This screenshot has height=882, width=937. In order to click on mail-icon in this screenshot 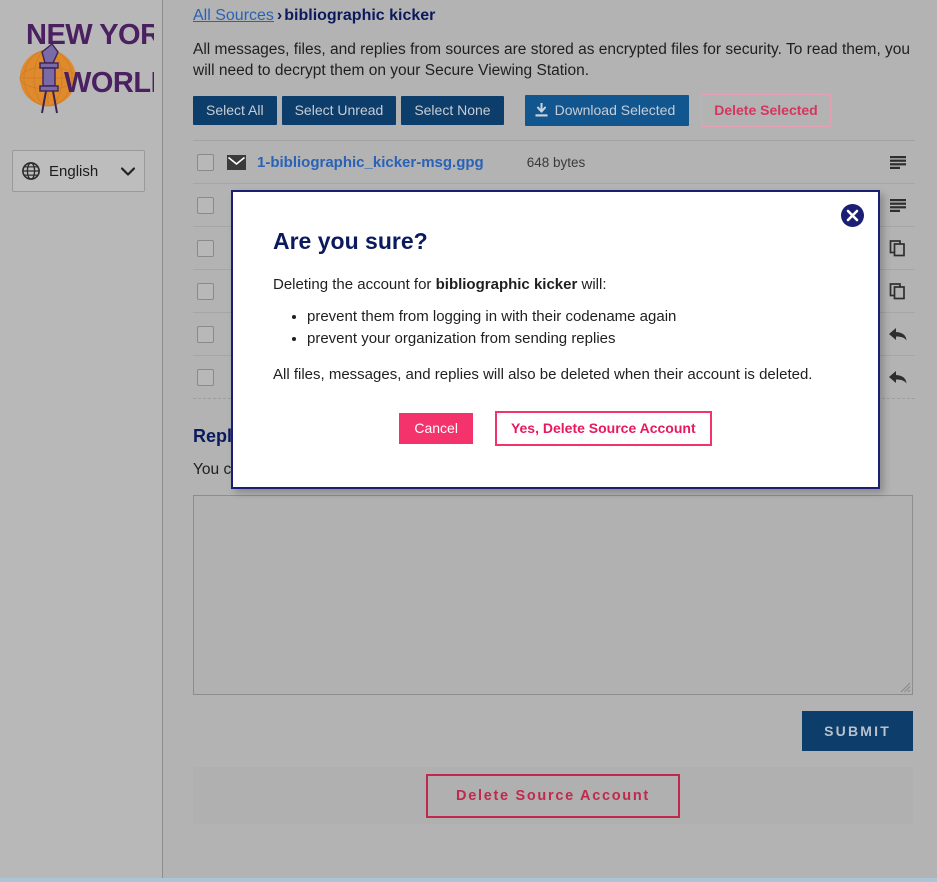, I will do `click(236, 162)`.